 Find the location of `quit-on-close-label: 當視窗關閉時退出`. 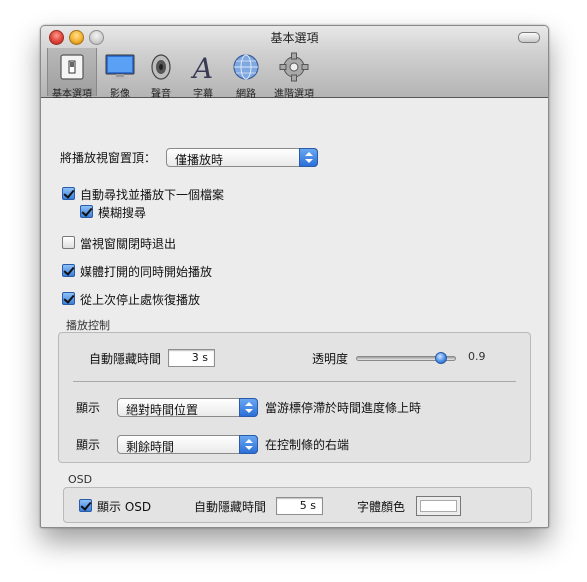

quit-on-close-label: 當視窗關閉時退出 is located at coordinates (128, 244).